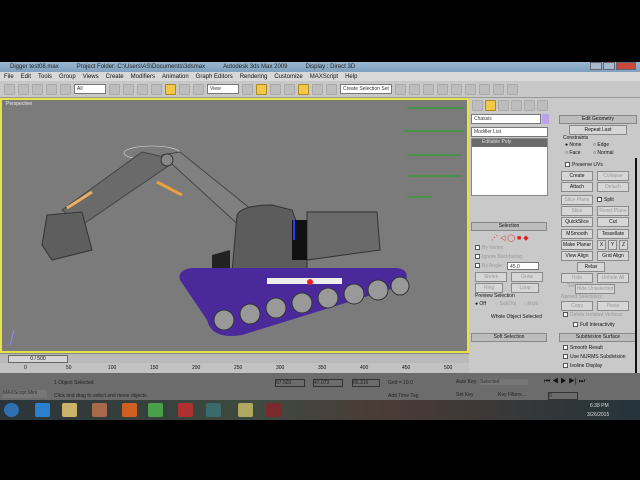  Describe the element at coordinates (492, 266) in the screenshot. I see `by-angle-checkbox: By Angle:` at that location.